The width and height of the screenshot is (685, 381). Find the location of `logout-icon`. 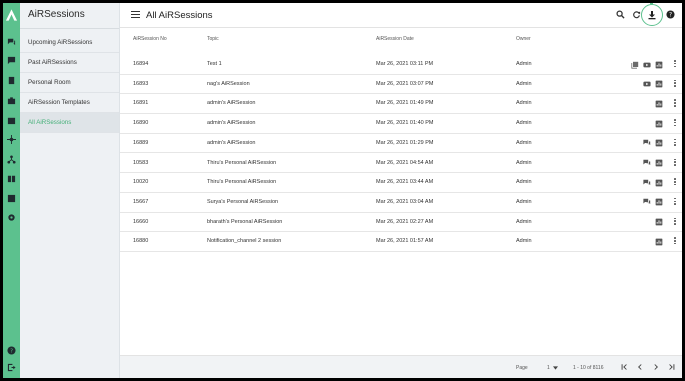

logout-icon is located at coordinates (11, 367).